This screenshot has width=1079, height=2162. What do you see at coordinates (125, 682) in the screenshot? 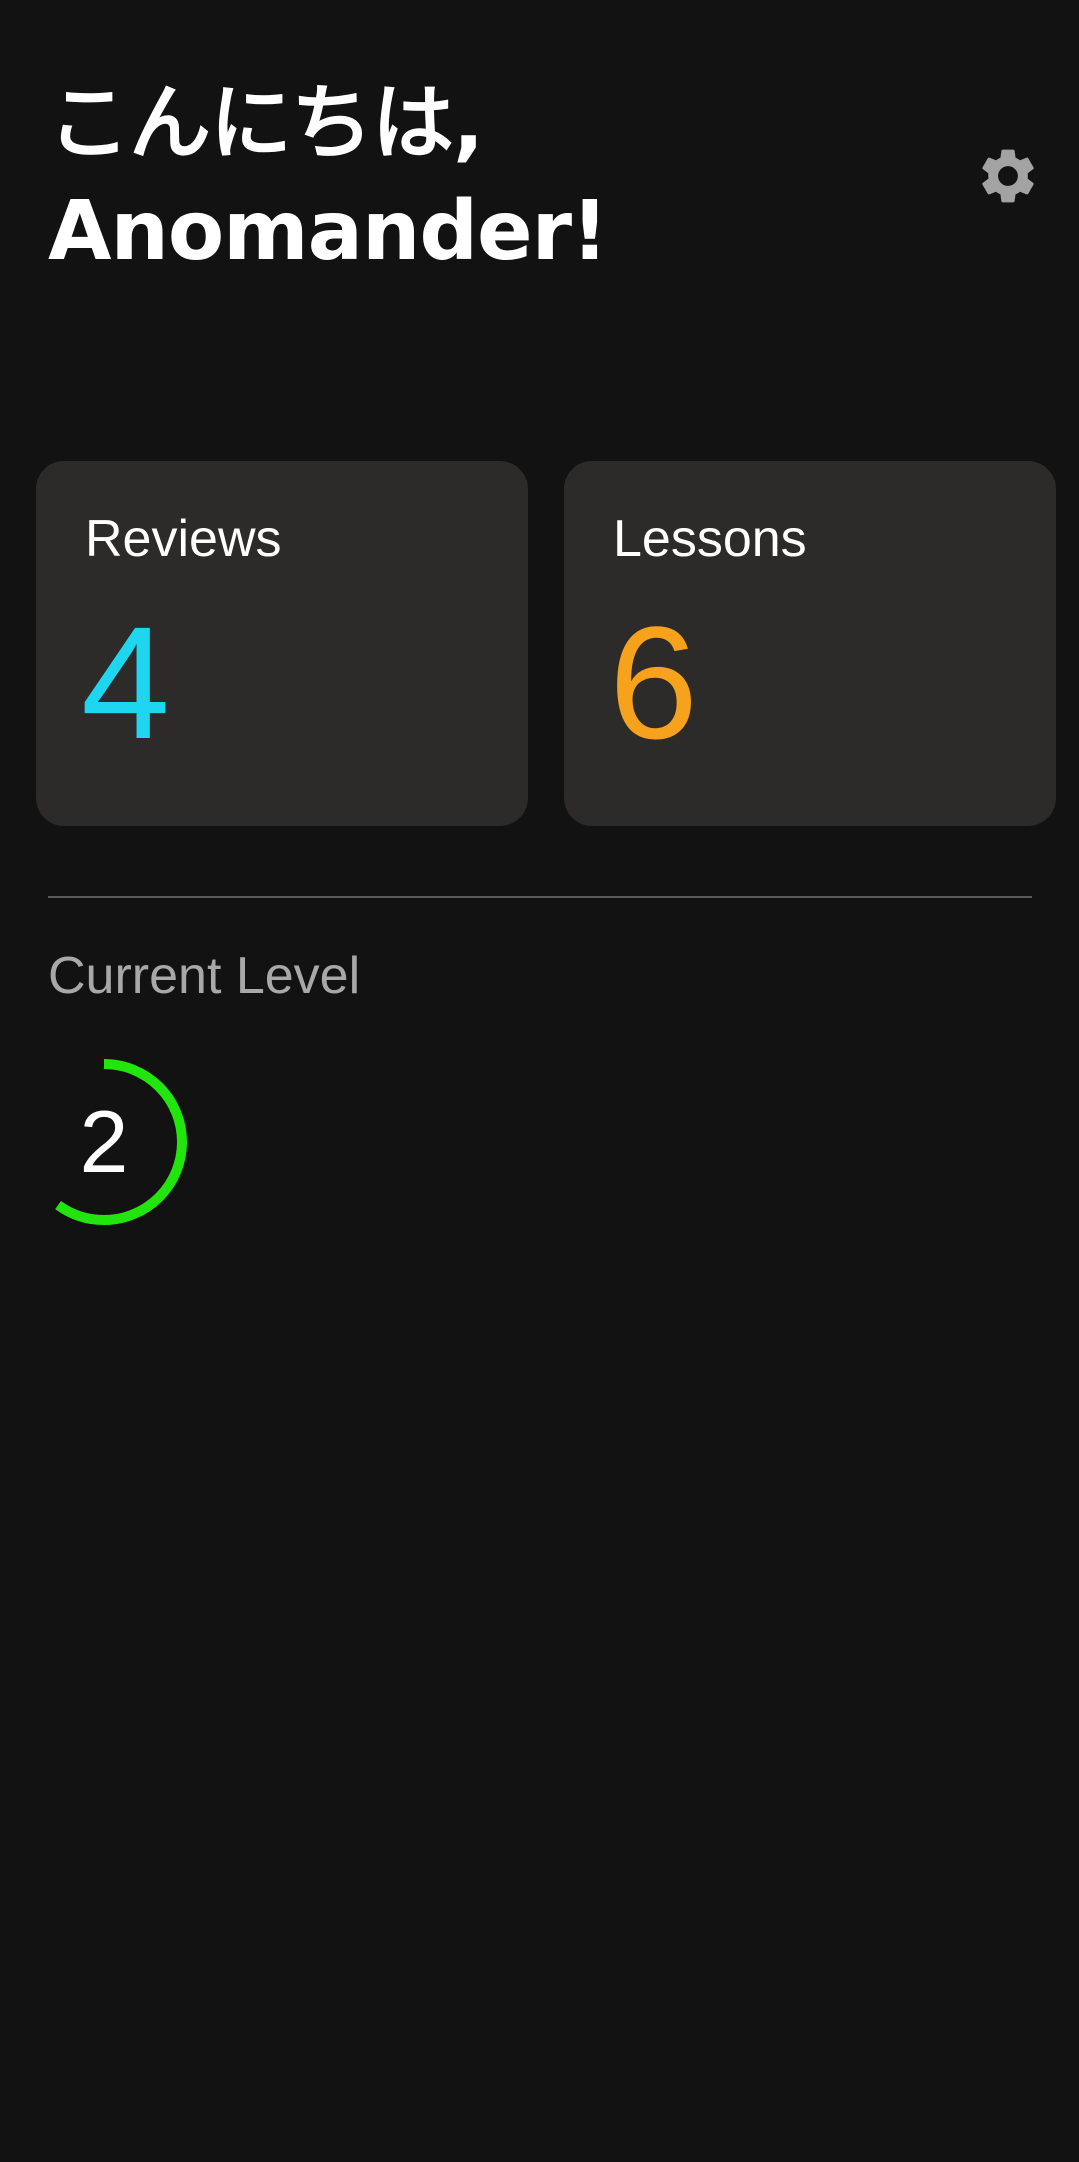
I see `reviews-count: 4` at bounding box center [125, 682].